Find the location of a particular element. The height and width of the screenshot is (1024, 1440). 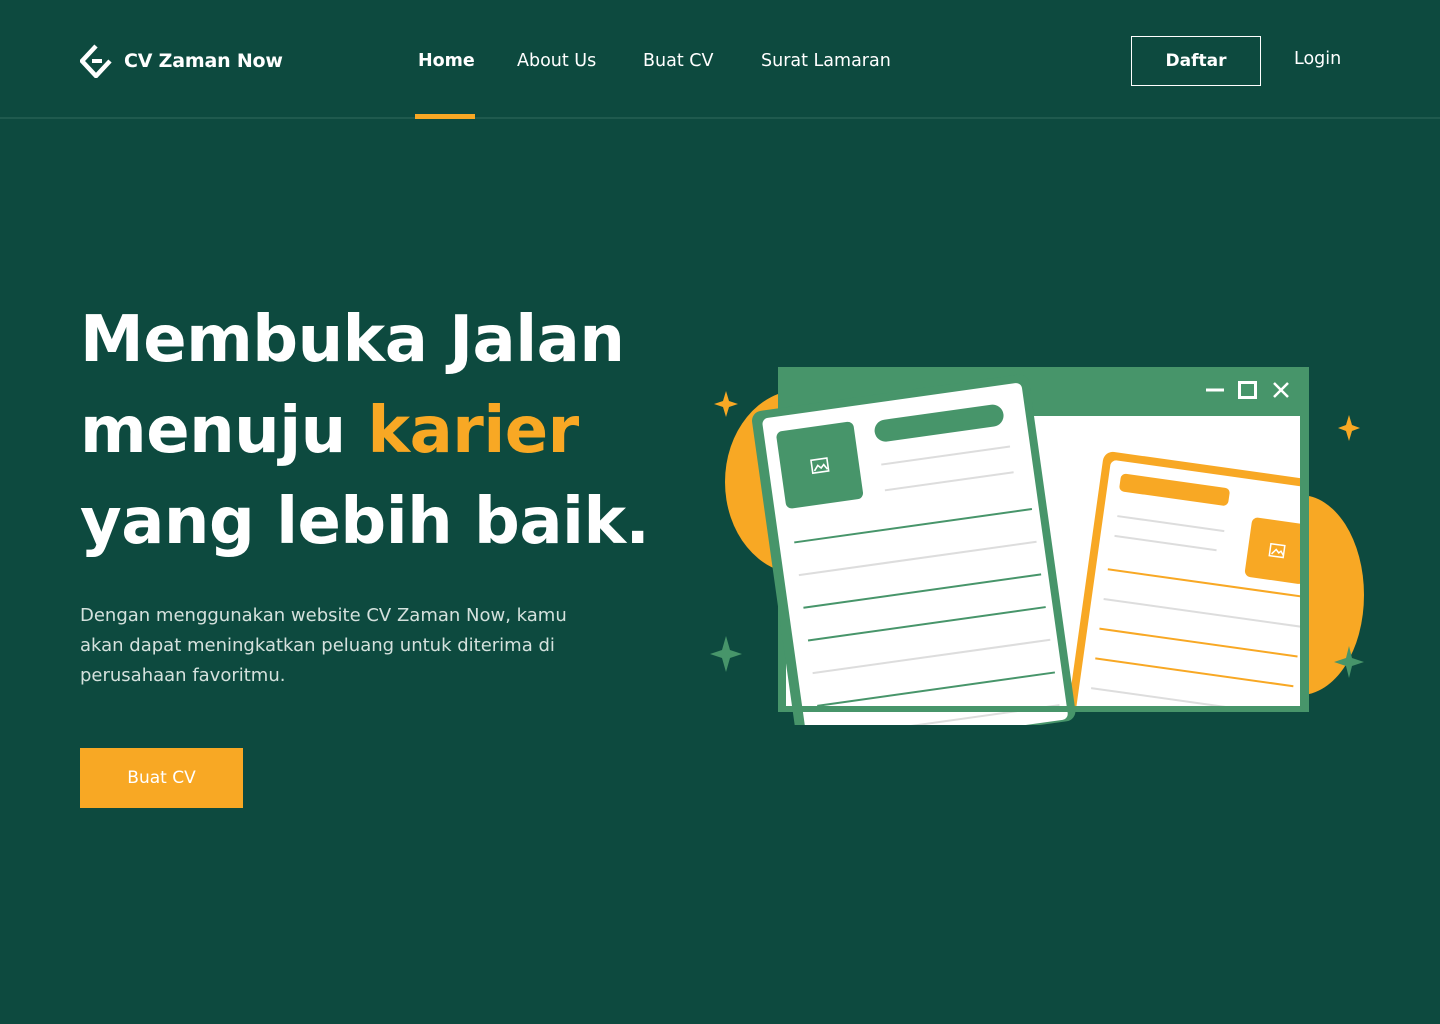

brand-logo: CV Zaman Now is located at coordinates (181, 61).